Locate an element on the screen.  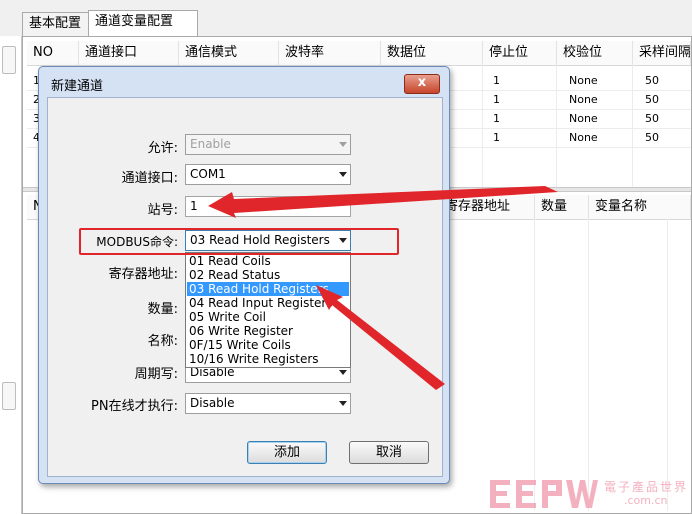
close-icon: x is located at coordinates (422, 82).